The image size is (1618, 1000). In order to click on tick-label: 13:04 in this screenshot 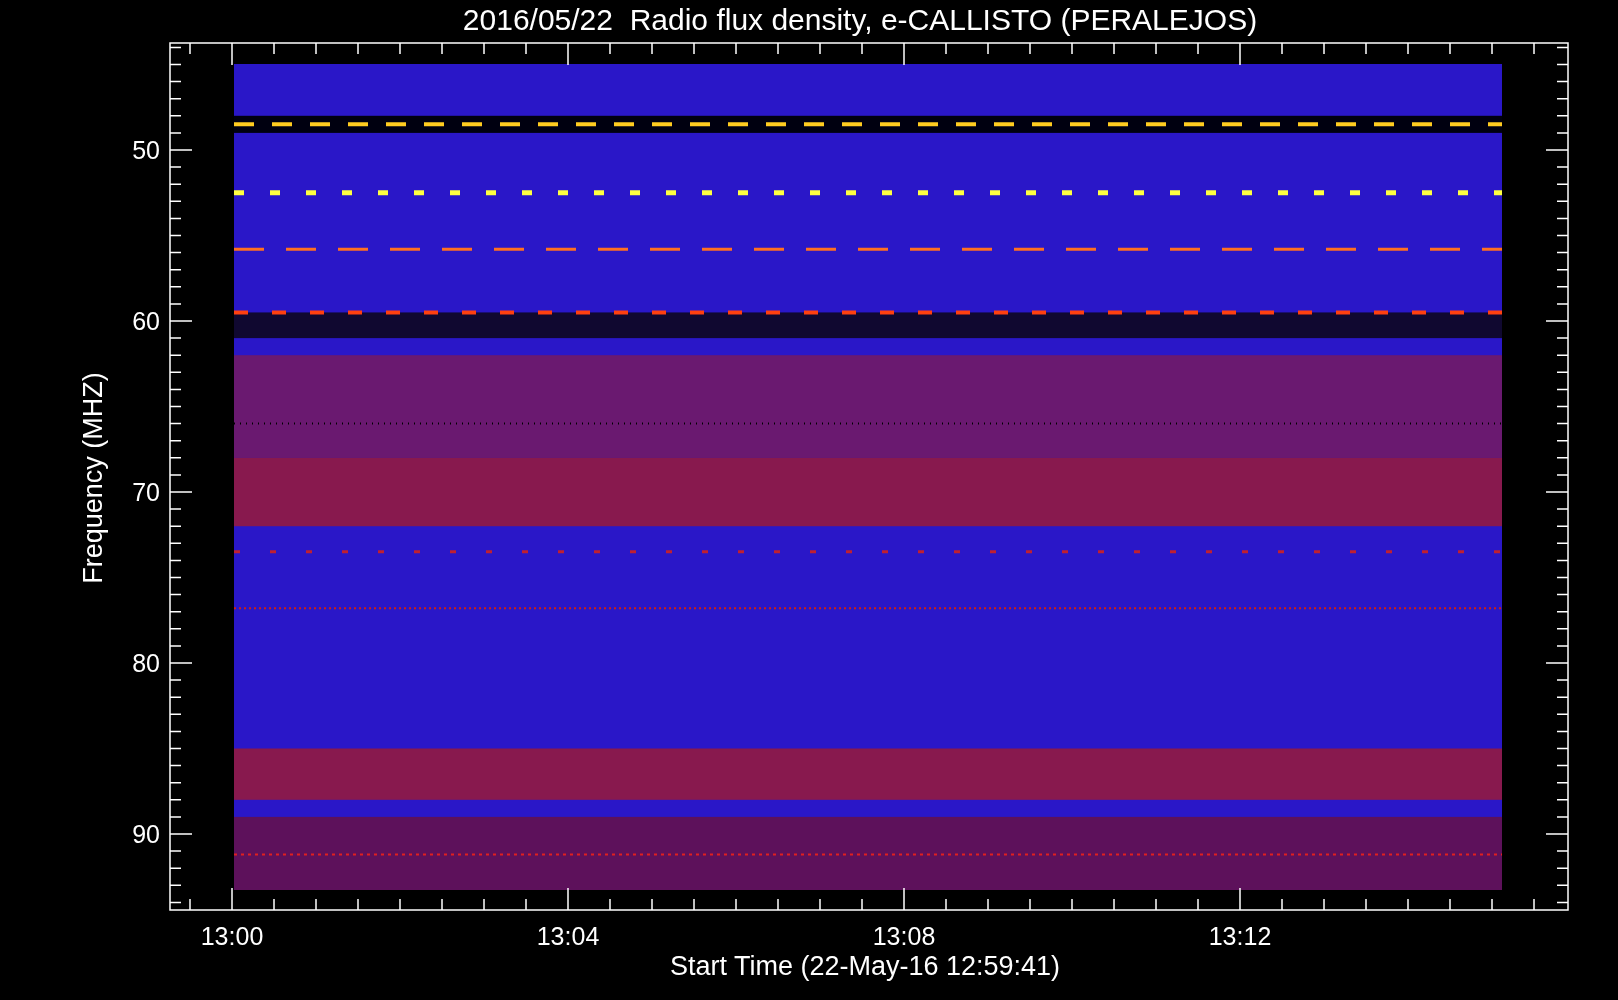, I will do `click(568, 936)`.